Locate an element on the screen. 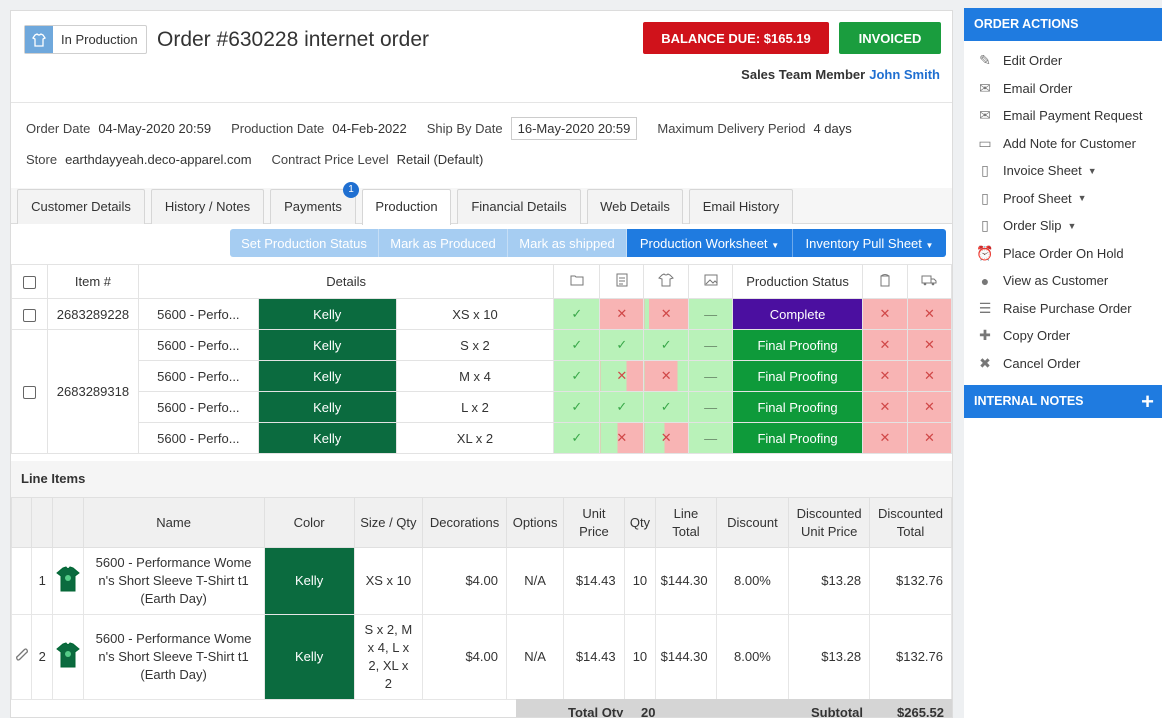 The width and height of the screenshot is (1162, 718). shirt-icon is located at coordinates (39, 39).